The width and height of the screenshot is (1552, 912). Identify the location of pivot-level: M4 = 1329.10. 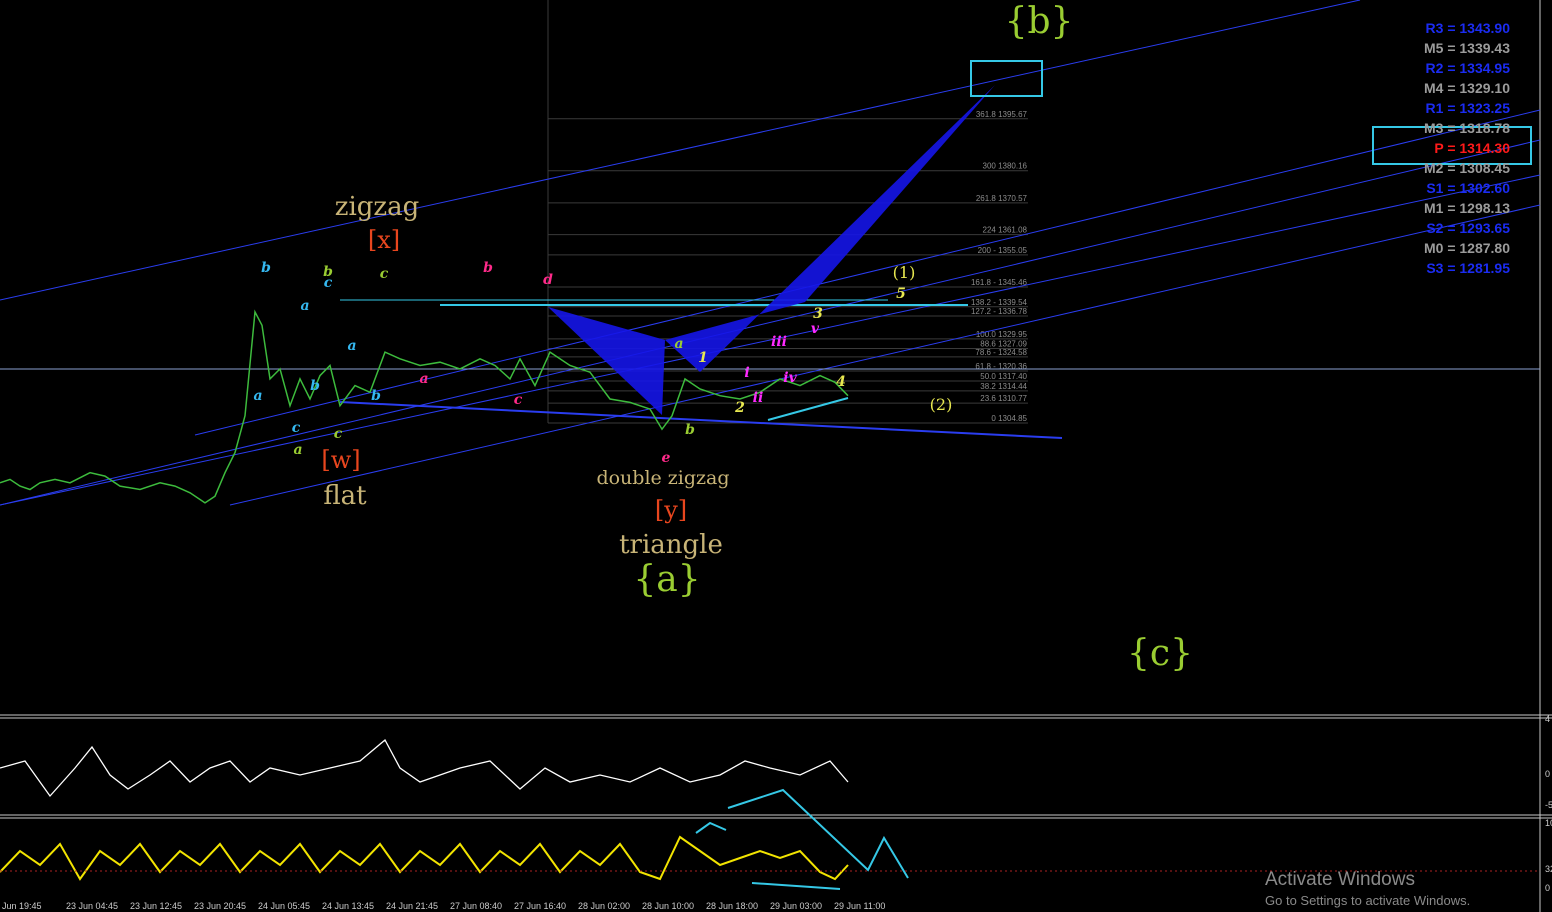
(1466, 88).